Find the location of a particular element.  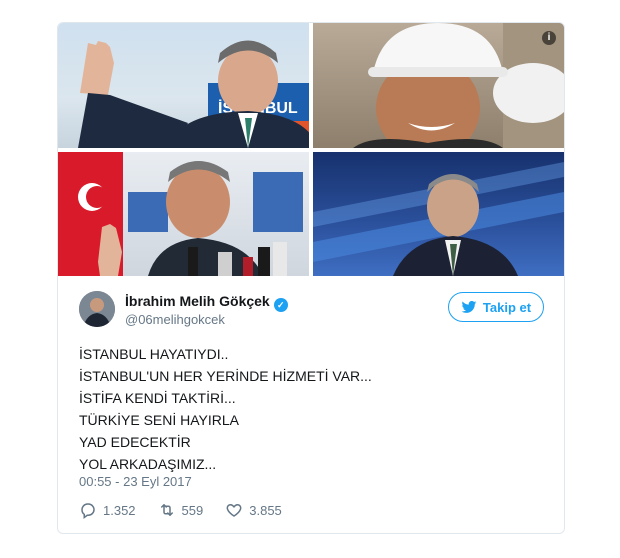

photo-2: i is located at coordinates (438, 85).